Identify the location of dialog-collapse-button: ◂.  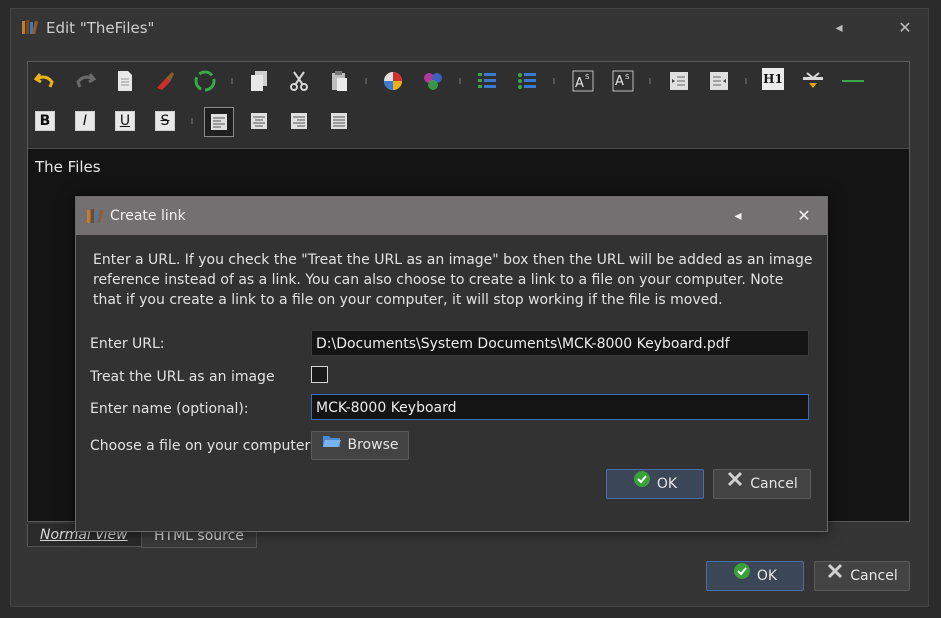
(738, 216).